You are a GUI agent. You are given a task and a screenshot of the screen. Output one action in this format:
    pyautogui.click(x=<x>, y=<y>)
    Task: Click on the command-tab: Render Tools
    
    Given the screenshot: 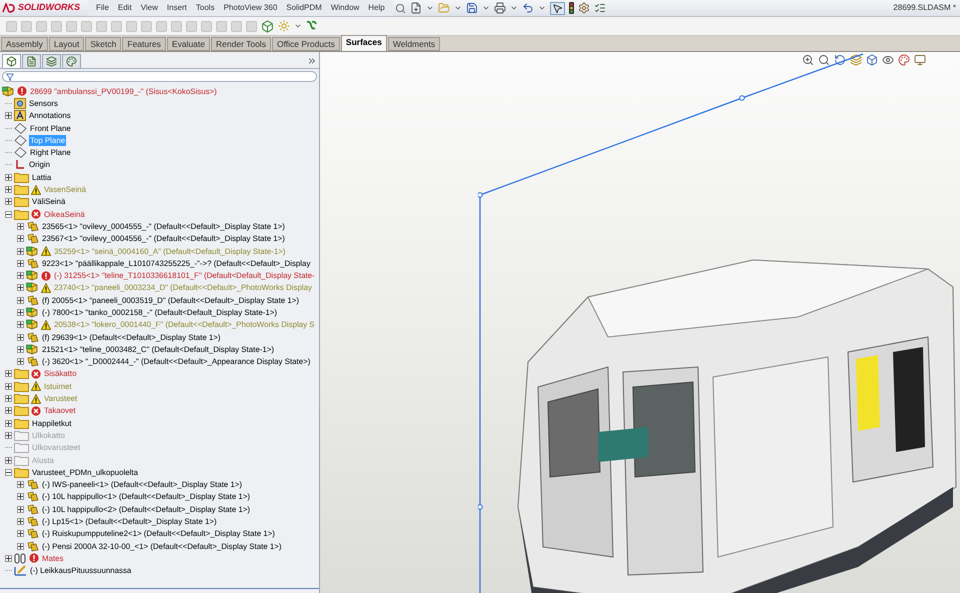 What is the action you would take?
    pyautogui.click(x=241, y=44)
    